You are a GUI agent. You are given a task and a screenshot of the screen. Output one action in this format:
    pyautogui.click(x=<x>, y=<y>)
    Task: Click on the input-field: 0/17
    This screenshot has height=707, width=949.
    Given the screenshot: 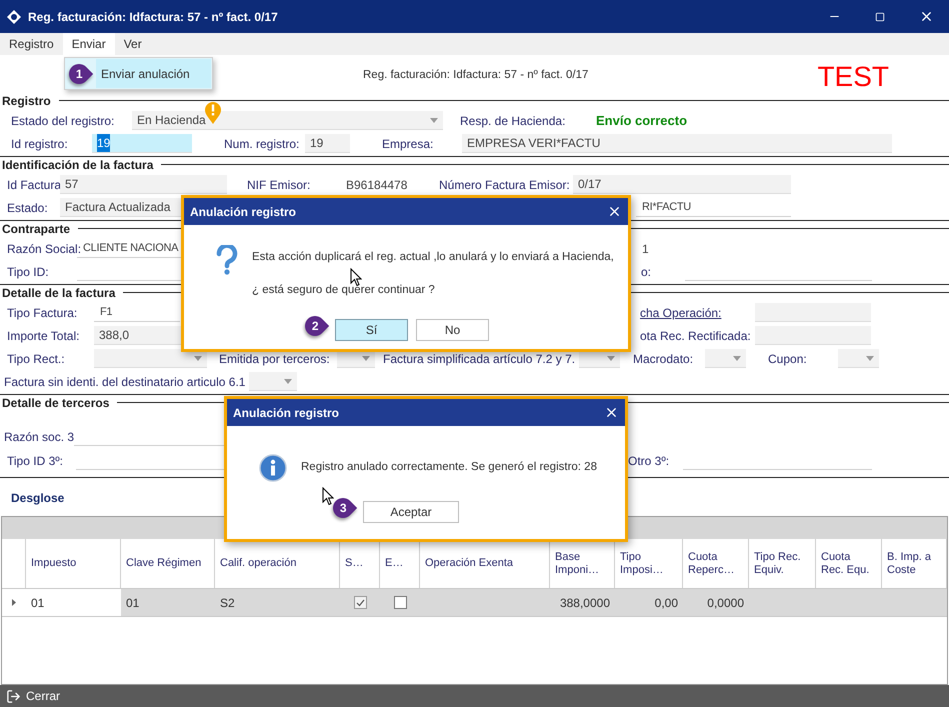 What is the action you would take?
    pyautogui.click(x=682, y=184)
    